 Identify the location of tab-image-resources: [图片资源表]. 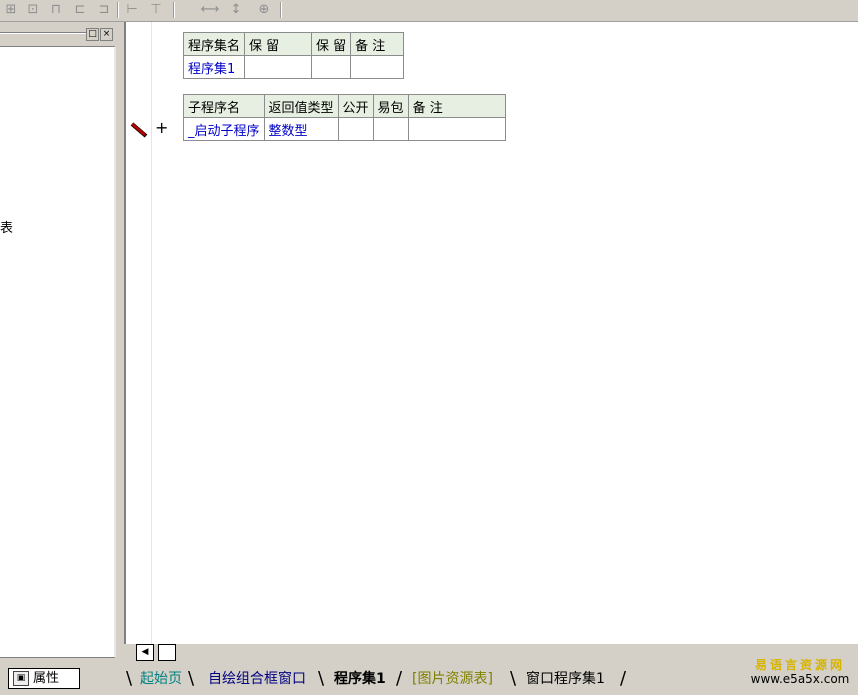
(452, 679).